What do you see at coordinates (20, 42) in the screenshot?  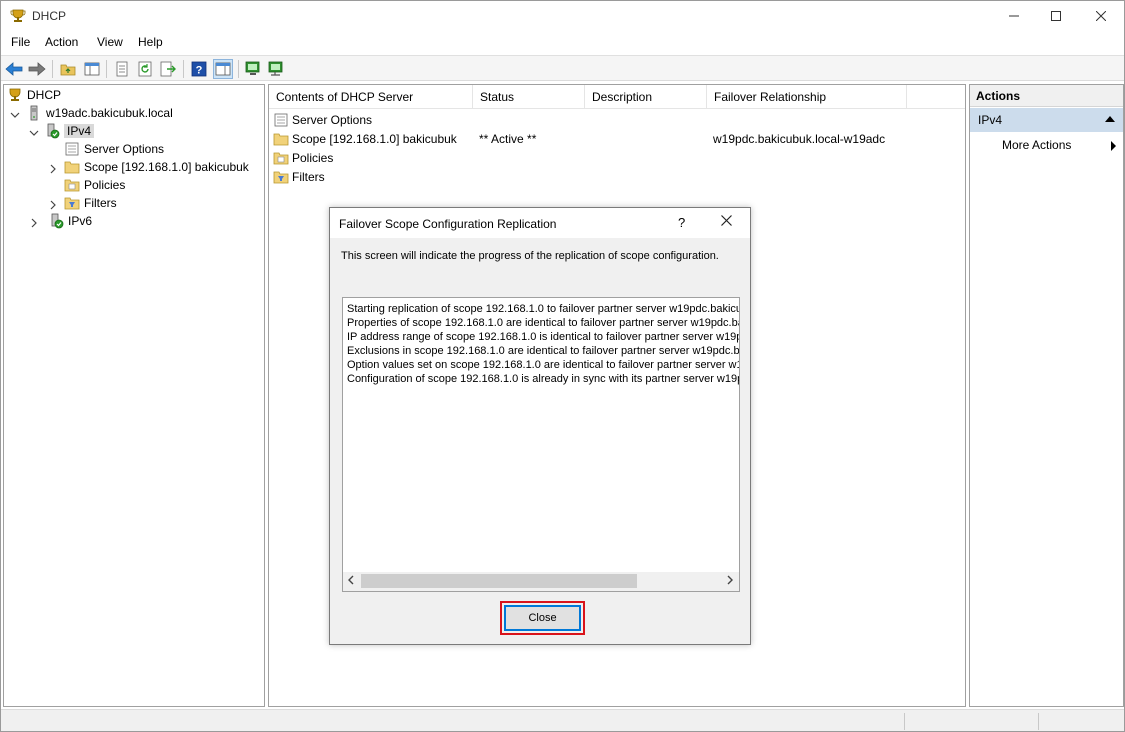 I see `menu-file: File` at bounding box center [20, 42].